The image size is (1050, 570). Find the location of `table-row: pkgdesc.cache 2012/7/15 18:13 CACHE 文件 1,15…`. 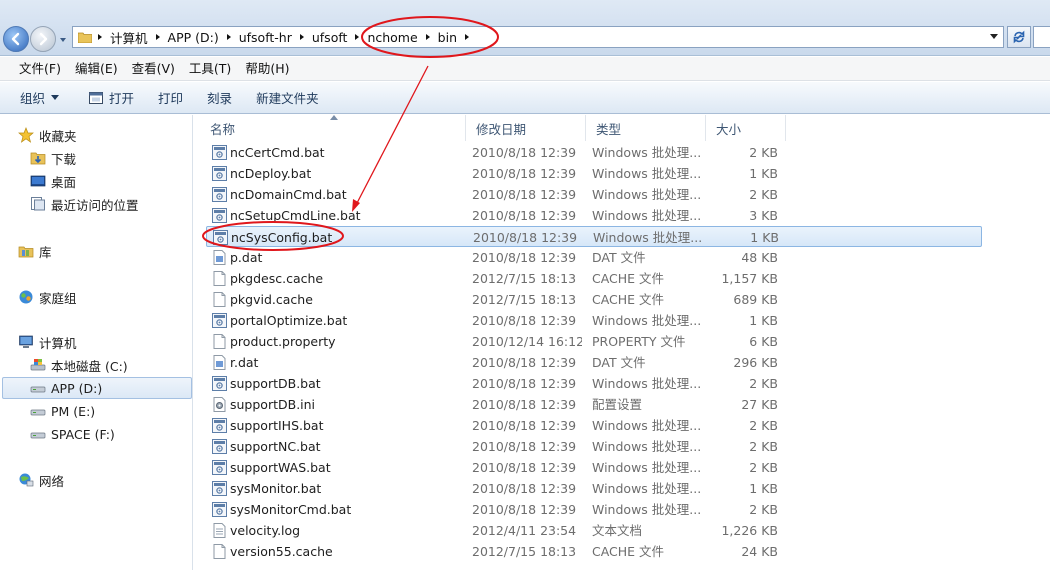

table-row: pkgdesc.cache 2012/7/15 18:13 CACHE 文件 1,15… is located at coordinates (594, 278).